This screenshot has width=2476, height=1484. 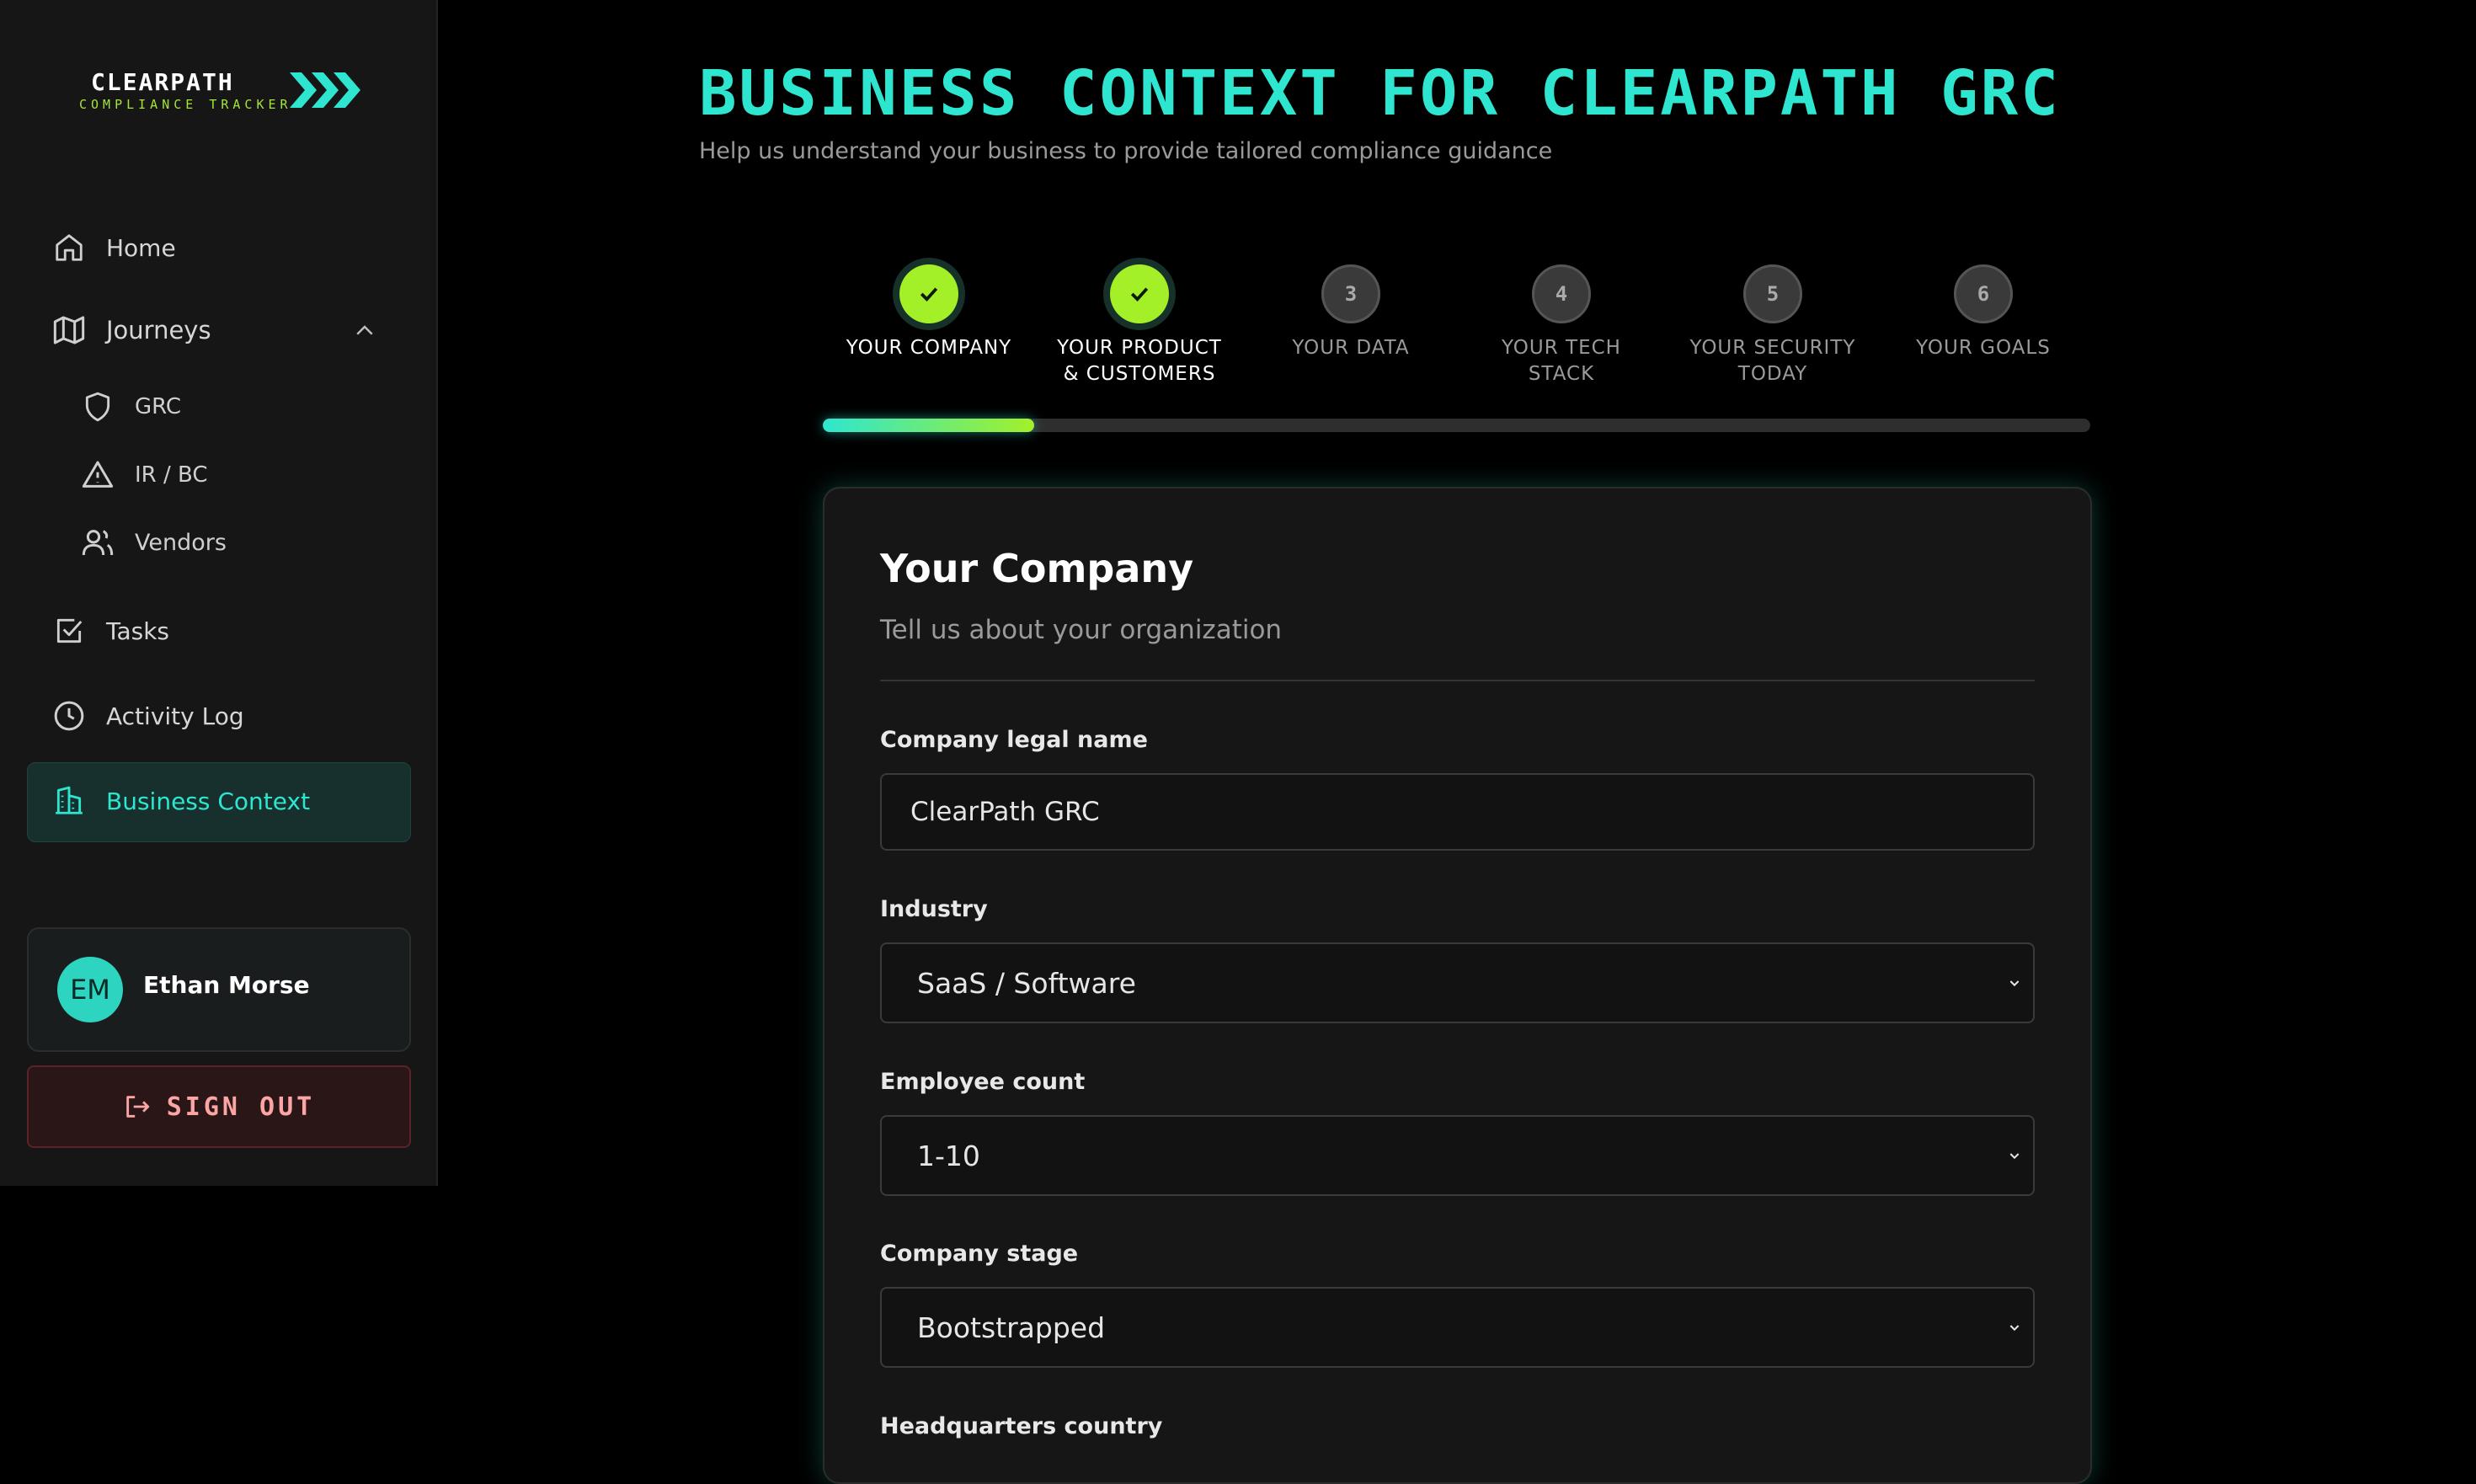 What do you see at coordinates (1011, 1327) in the screenshot?
I see `select-value: Bootstrapped` at bounding box center [1011, 1327].